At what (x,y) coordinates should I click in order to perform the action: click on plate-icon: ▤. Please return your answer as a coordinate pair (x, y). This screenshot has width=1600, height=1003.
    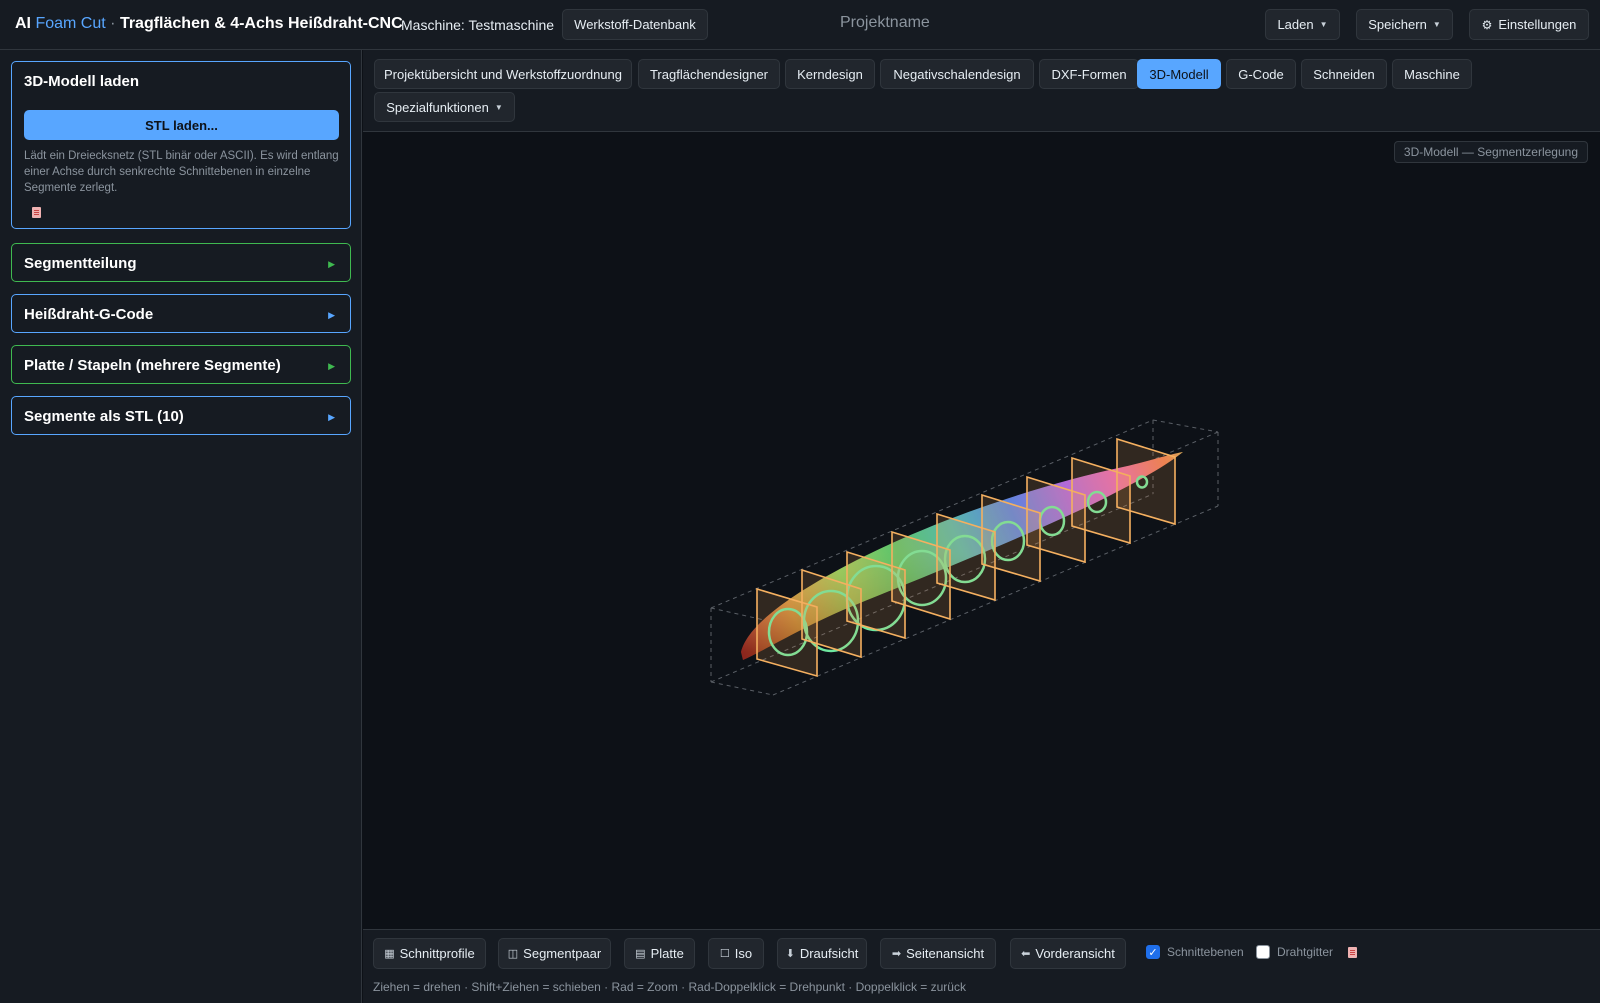
    Looking at the image, I should click on (640, 954).